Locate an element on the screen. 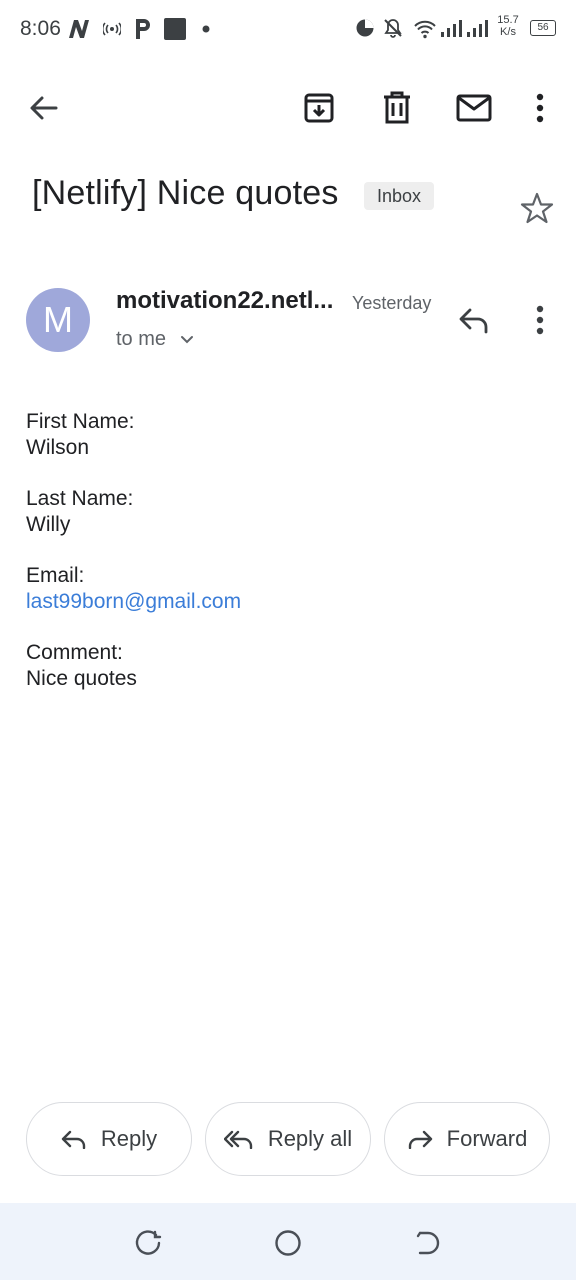  reply-all-button: Reply all is located at coordinates (288, 1139).